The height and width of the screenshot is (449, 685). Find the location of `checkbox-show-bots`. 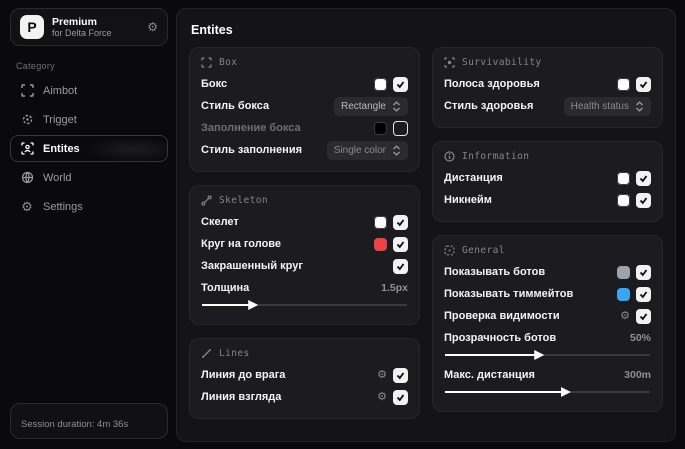

checkbox-show-bots is located at coordinates (643, 272).